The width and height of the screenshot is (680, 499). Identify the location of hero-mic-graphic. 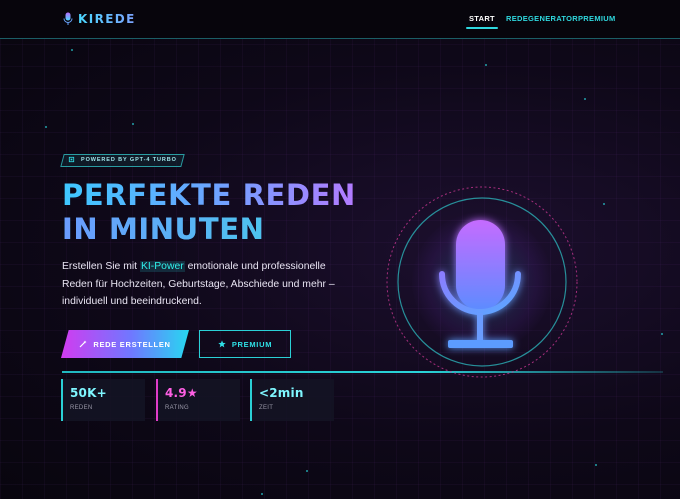
(482, 282).